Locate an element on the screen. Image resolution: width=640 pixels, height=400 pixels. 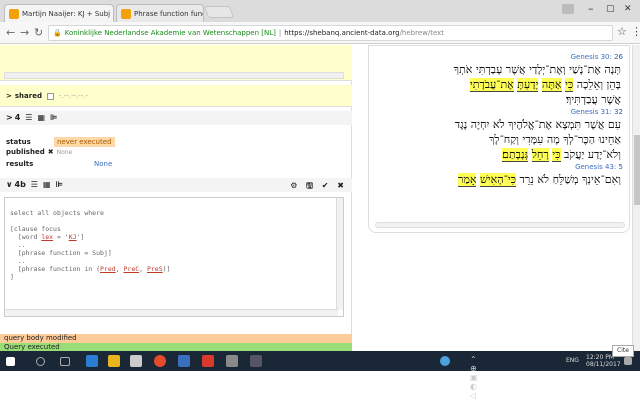
forward-icon: → is located at coordinates (24, 32).